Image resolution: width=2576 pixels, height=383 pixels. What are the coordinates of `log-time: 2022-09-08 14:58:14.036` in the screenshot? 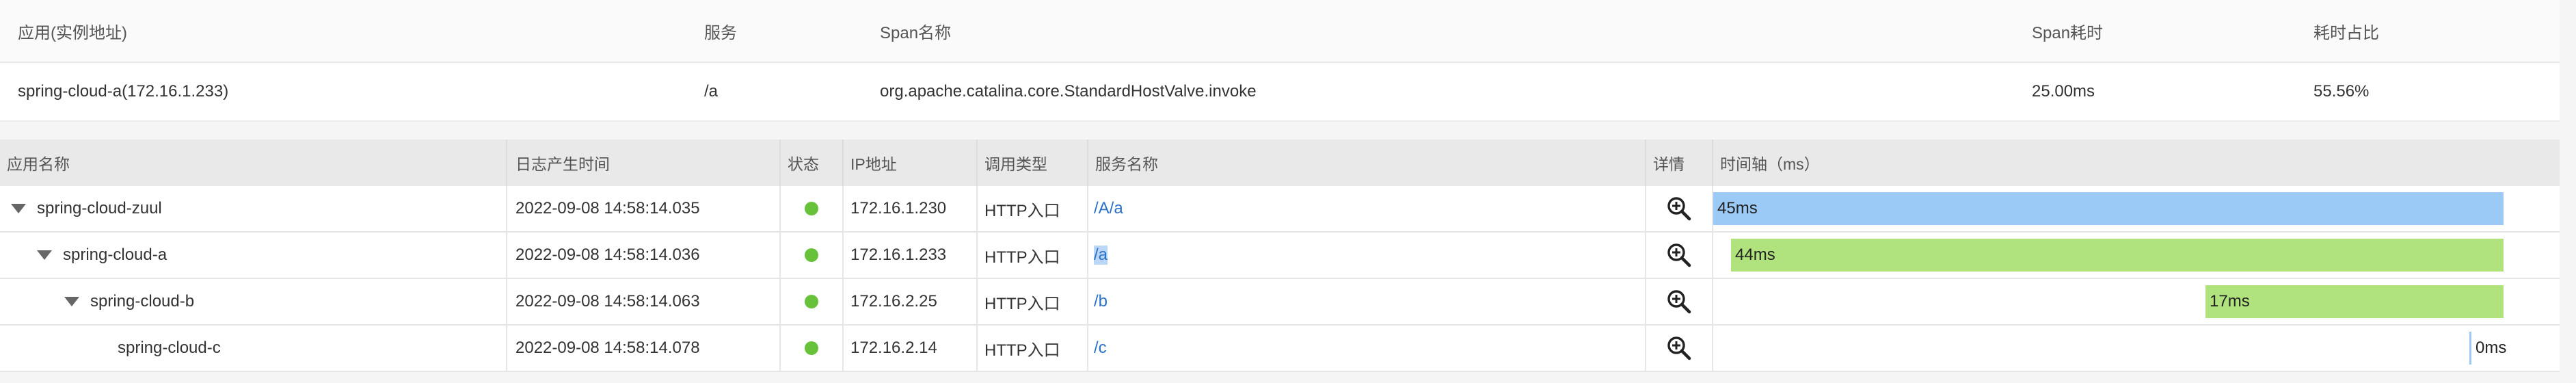 It's located at (644, 255).